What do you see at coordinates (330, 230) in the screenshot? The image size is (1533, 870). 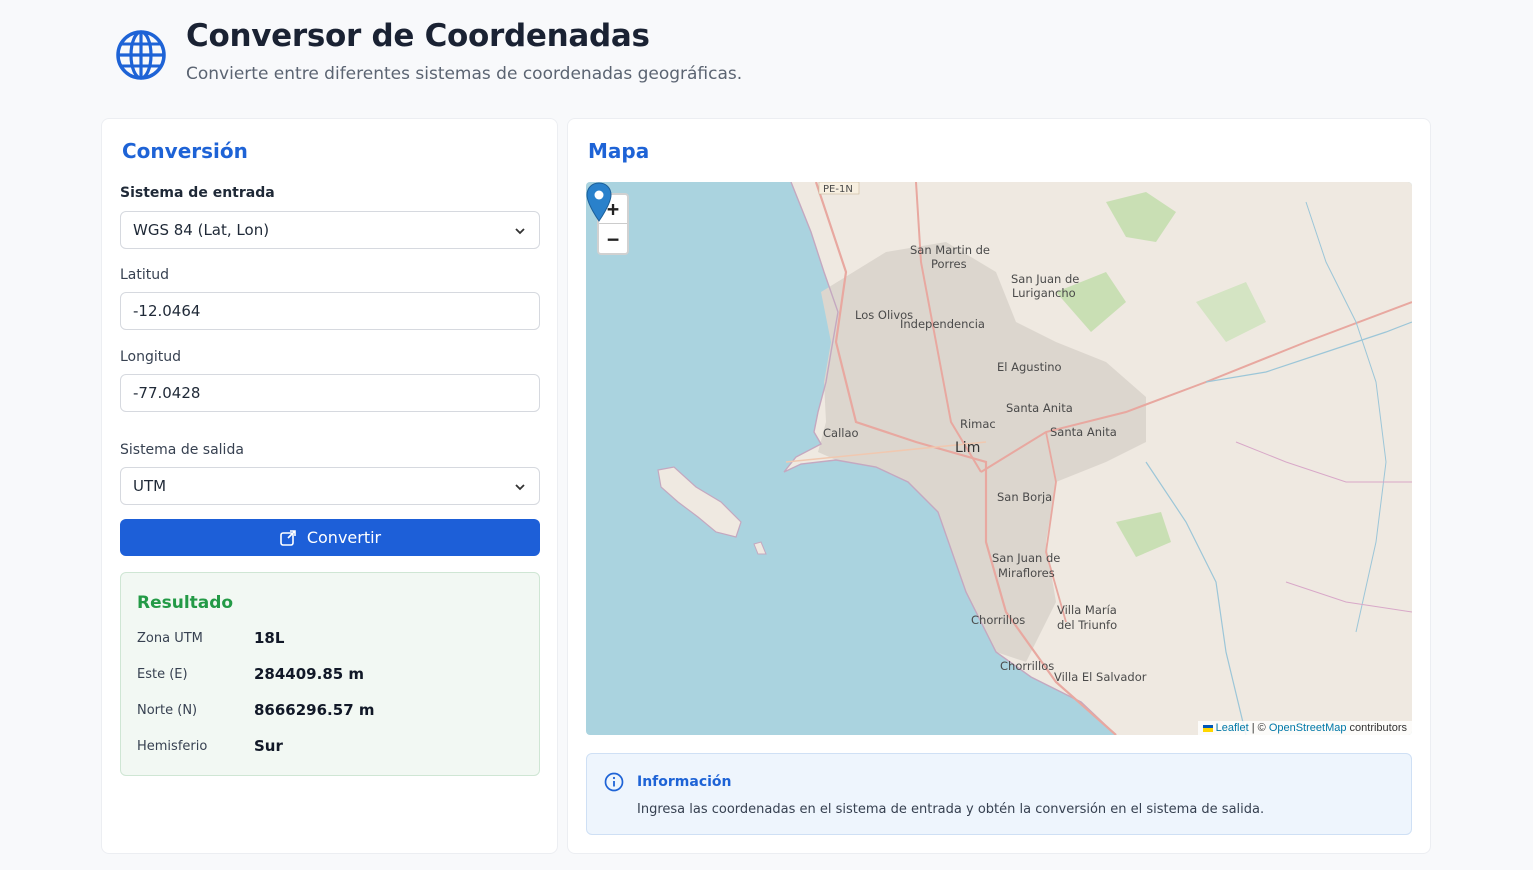 I see `input-system-select: WGS 84 (Lat, Lon)` at bounding box center [330, 230].